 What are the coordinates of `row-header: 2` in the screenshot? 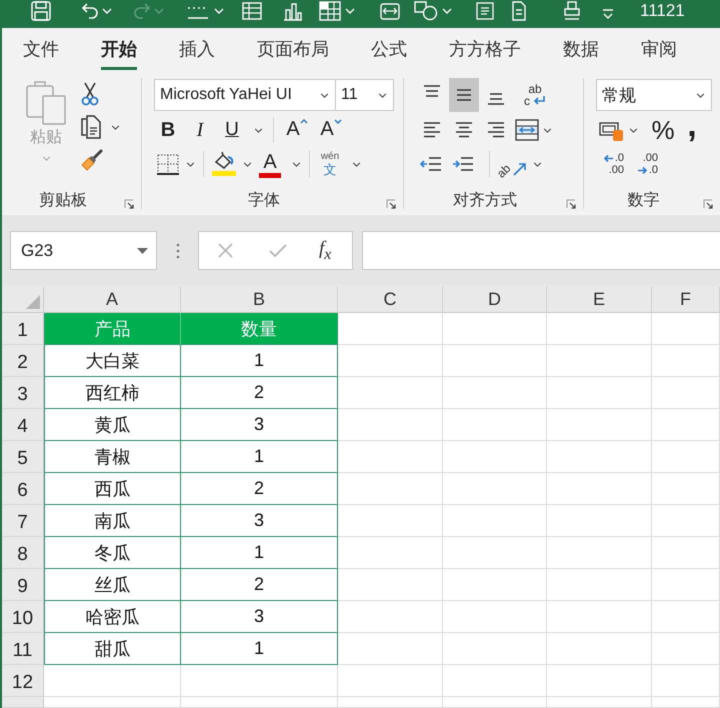 It's located at (23, 361).